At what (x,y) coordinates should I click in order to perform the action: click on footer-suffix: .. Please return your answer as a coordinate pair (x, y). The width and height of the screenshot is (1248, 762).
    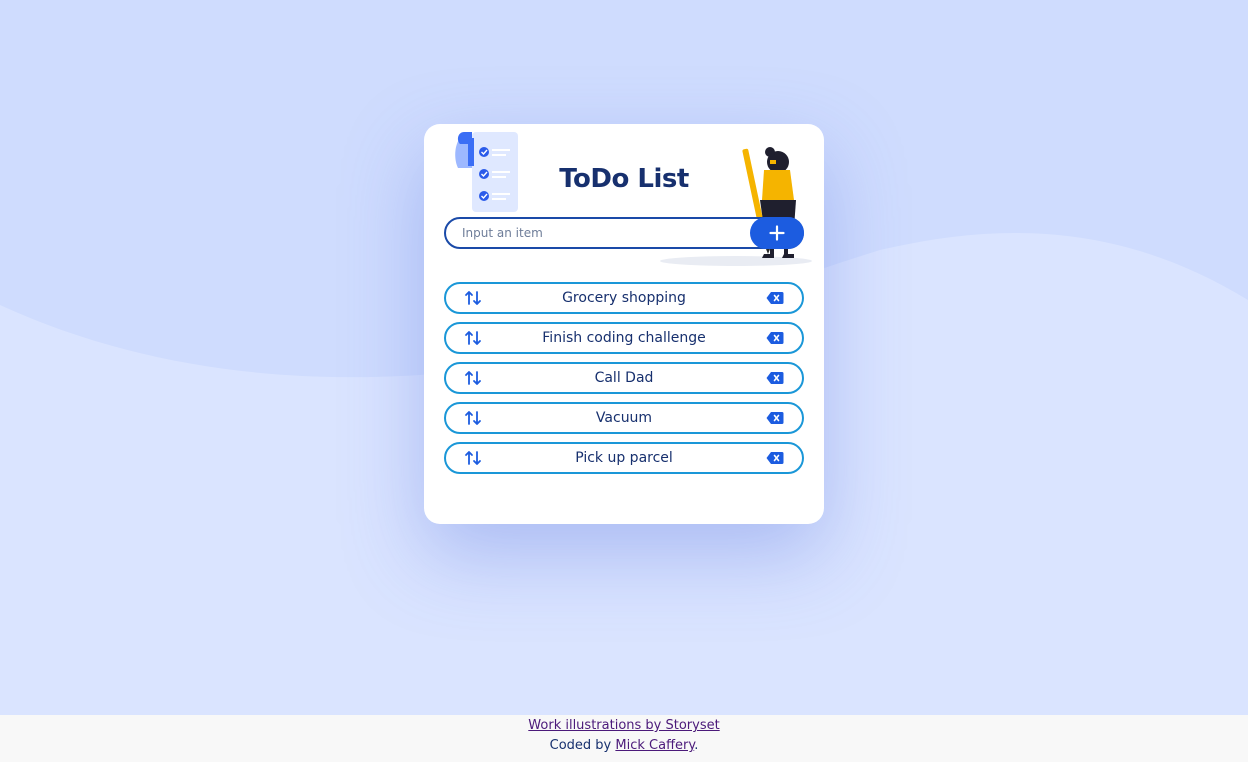
    Looking at the image, I should click on (696, 745).